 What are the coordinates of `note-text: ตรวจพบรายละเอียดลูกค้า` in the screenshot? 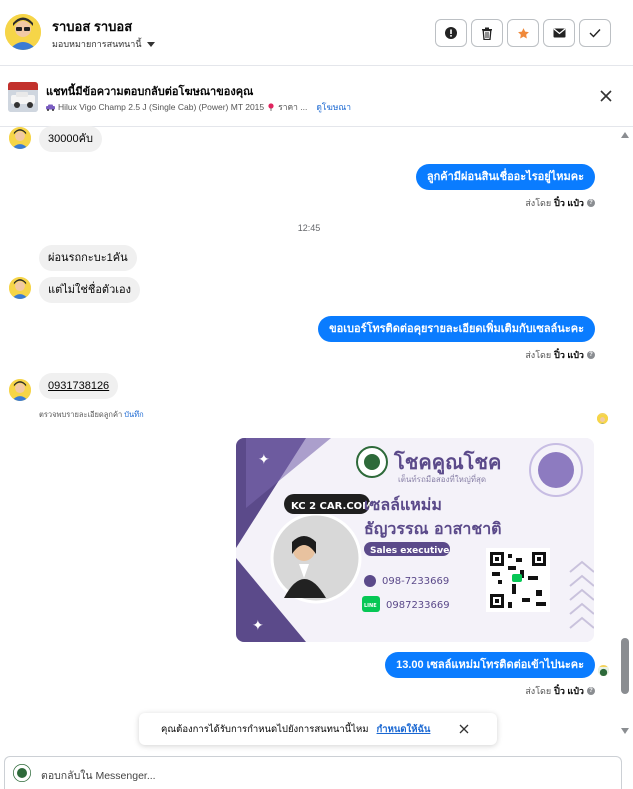 It's located at (81, 414).